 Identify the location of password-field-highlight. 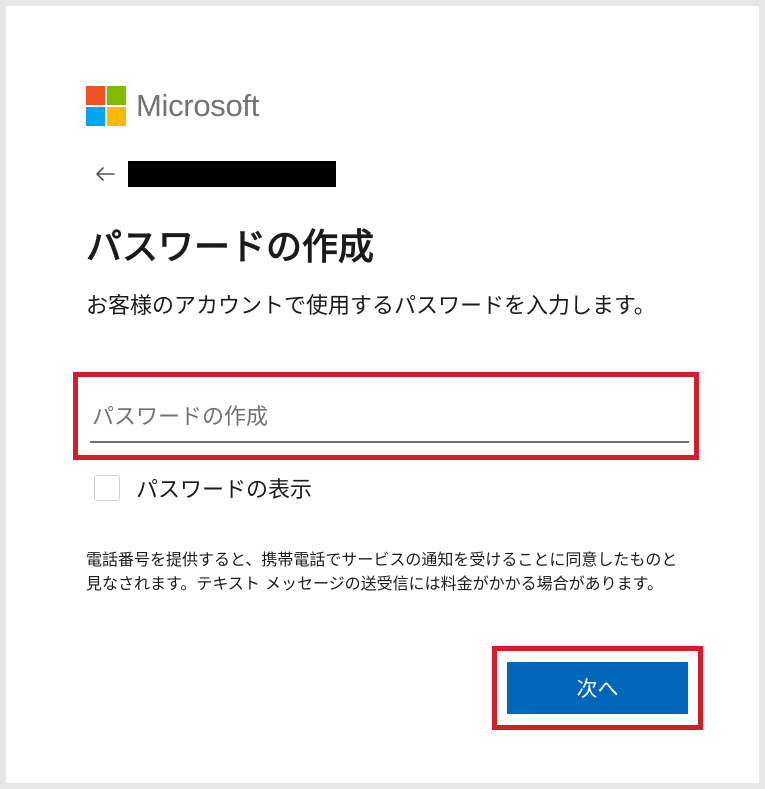
(386, 416).